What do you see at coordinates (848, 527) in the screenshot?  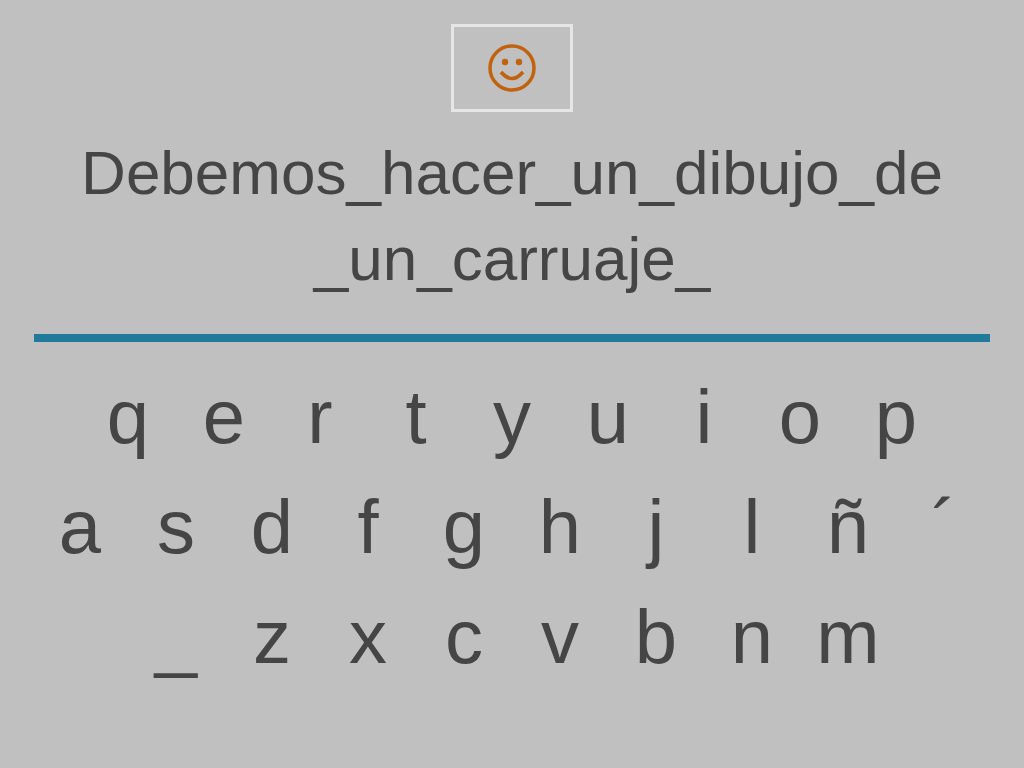 I see `letter-key: ñ` at bounding box center [848, 527].